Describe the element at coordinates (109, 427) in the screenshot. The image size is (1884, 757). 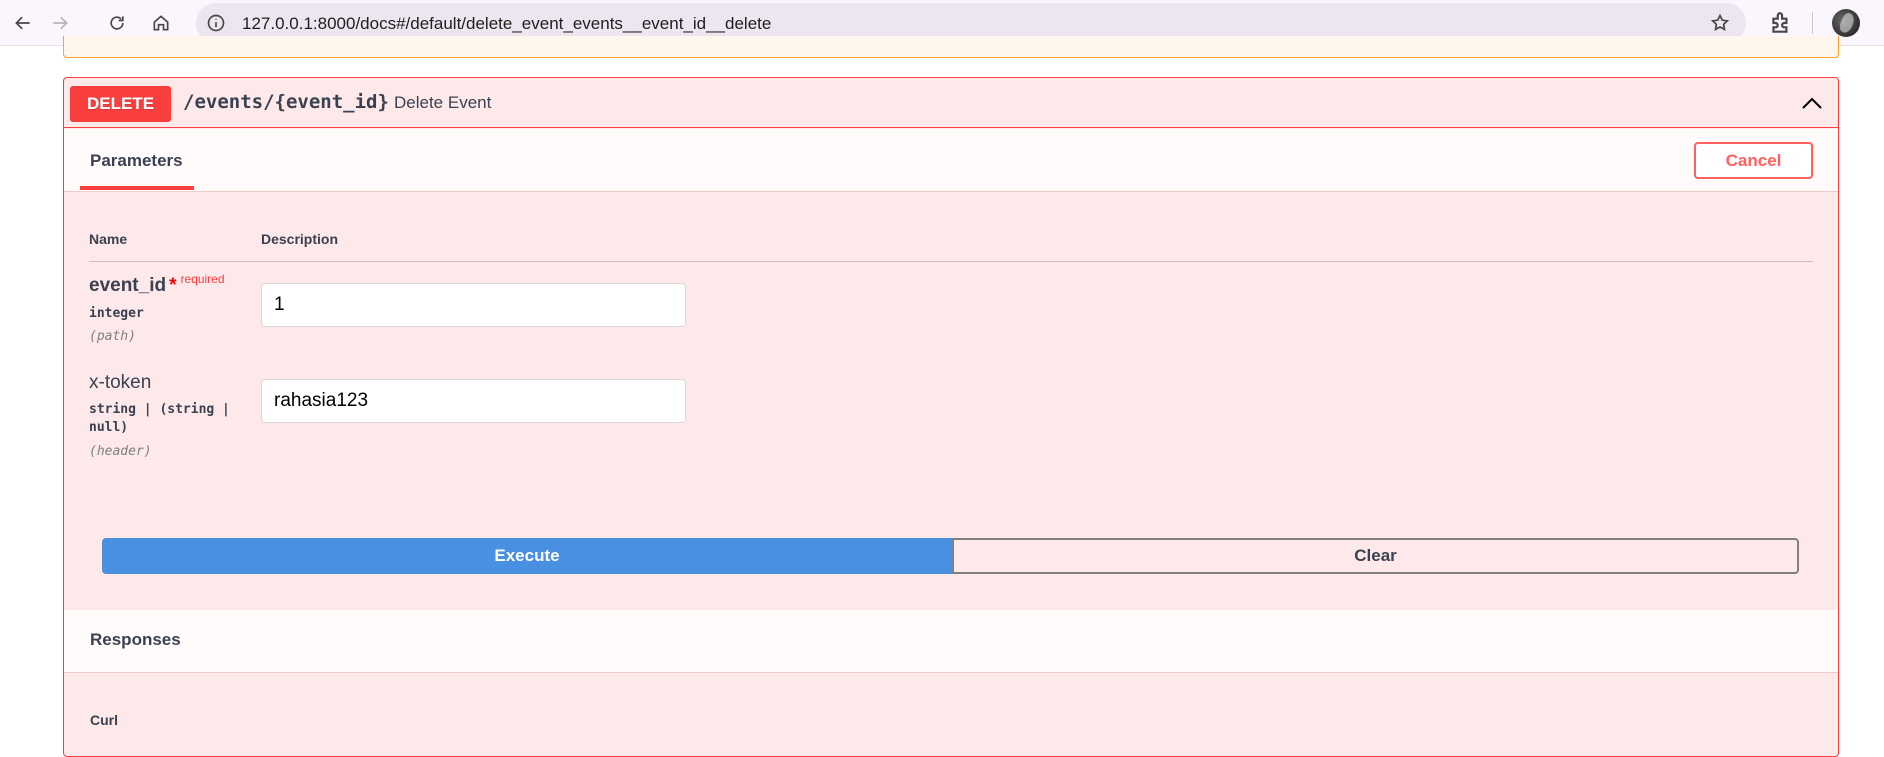
I see `param-type-line: null)` at that location.